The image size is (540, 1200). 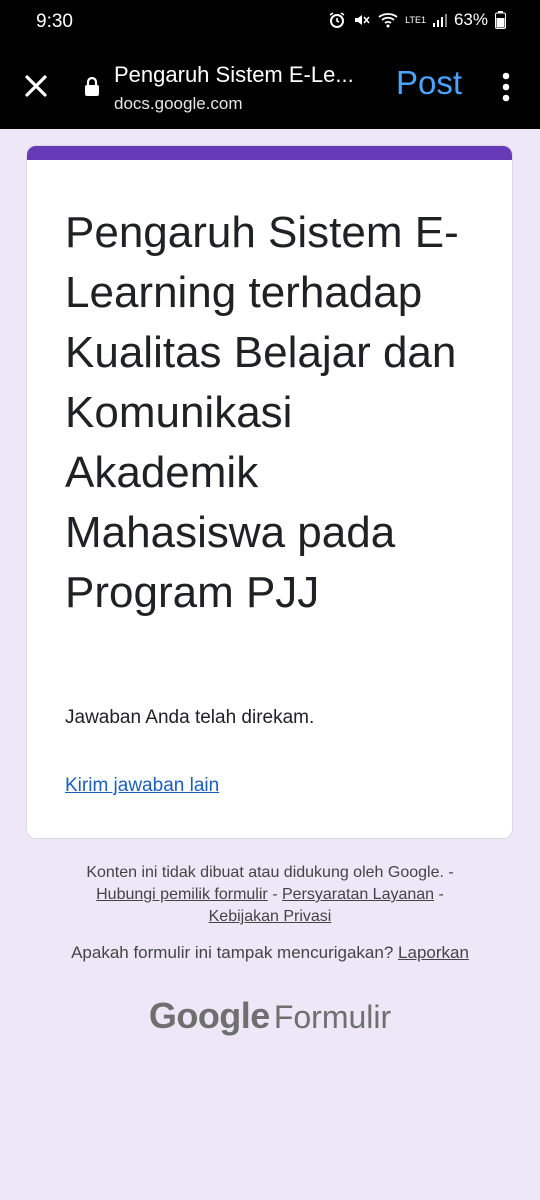 I want to click on mute-icon, so click(x=362, y=20).